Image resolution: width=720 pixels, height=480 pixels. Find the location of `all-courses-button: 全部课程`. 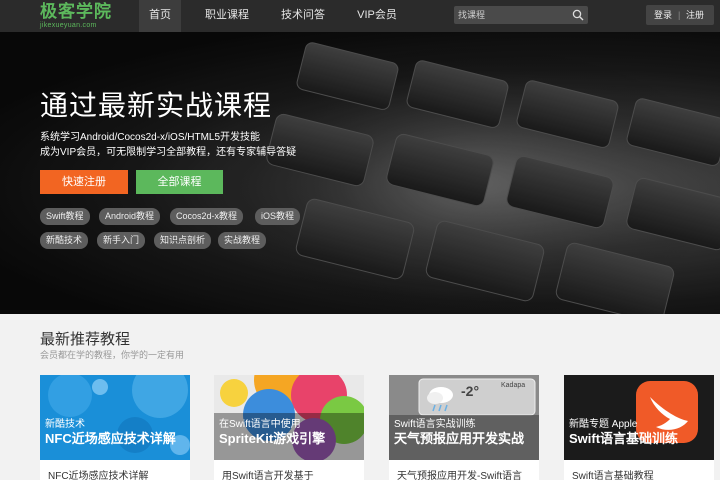

all-courses-button: 全部课程 is located at coordinates (179, 182).